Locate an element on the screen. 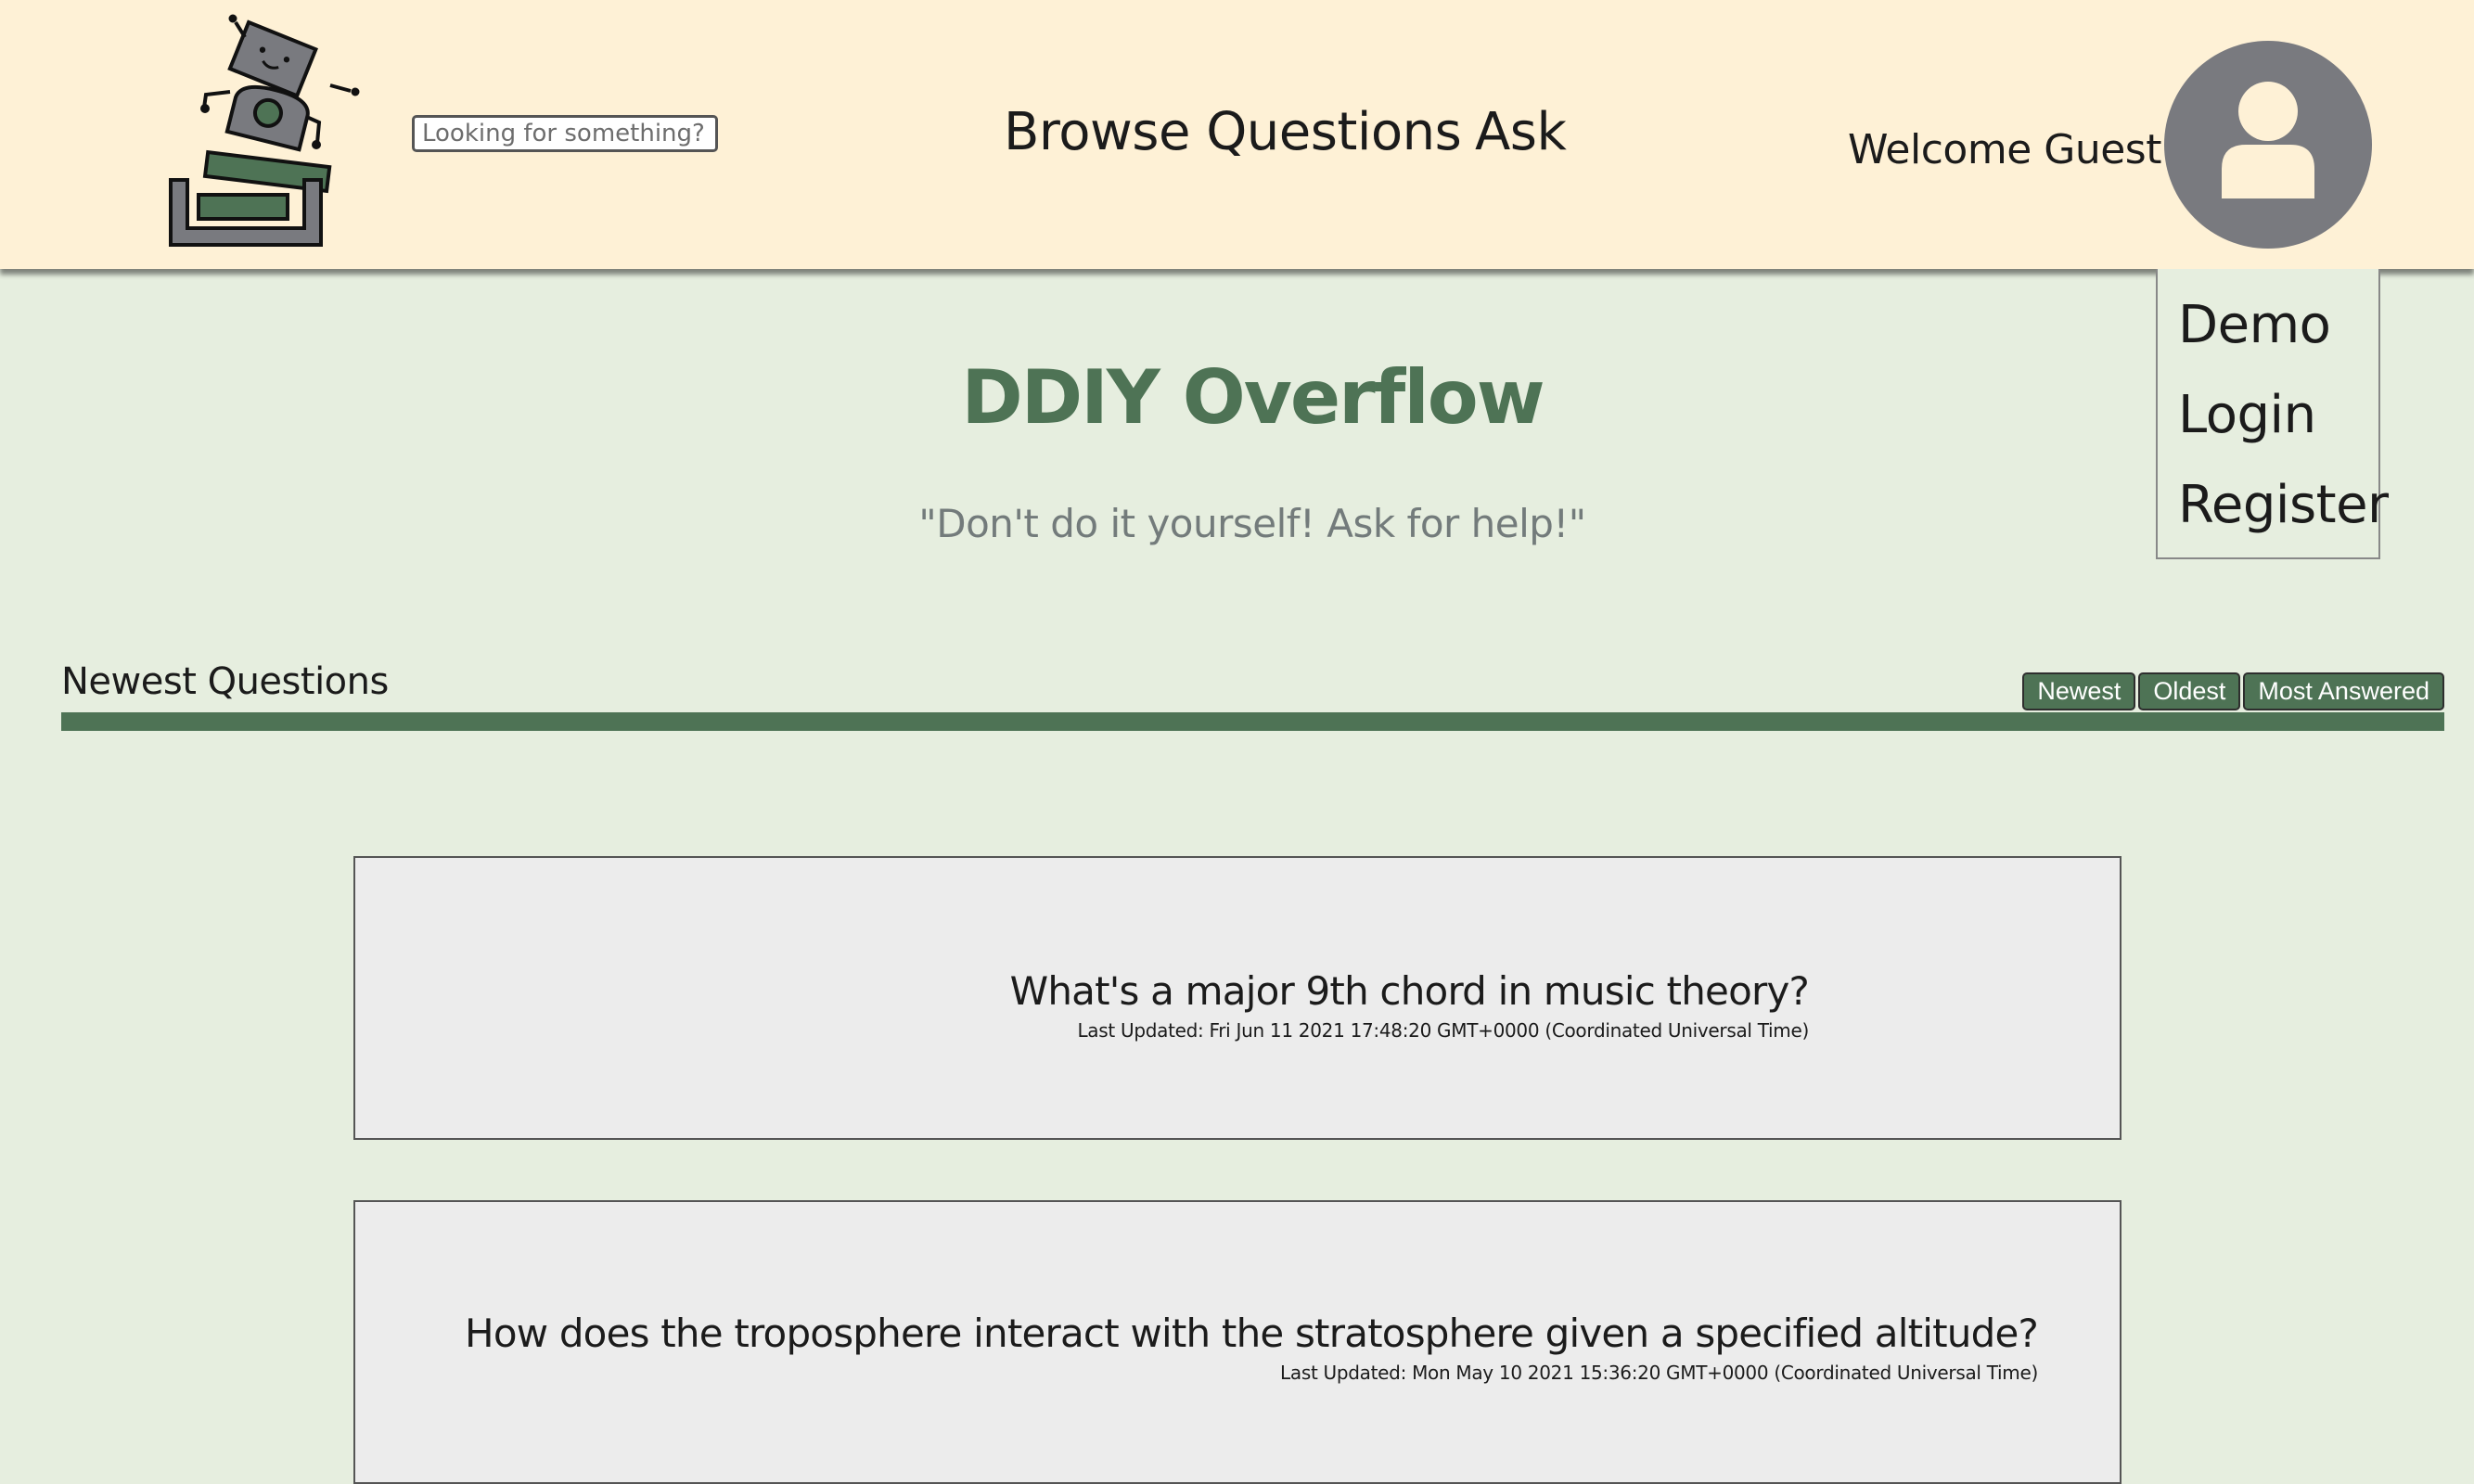 This screenshot has height=1484, width=2474. search-input is located at coordinates (565, 133).